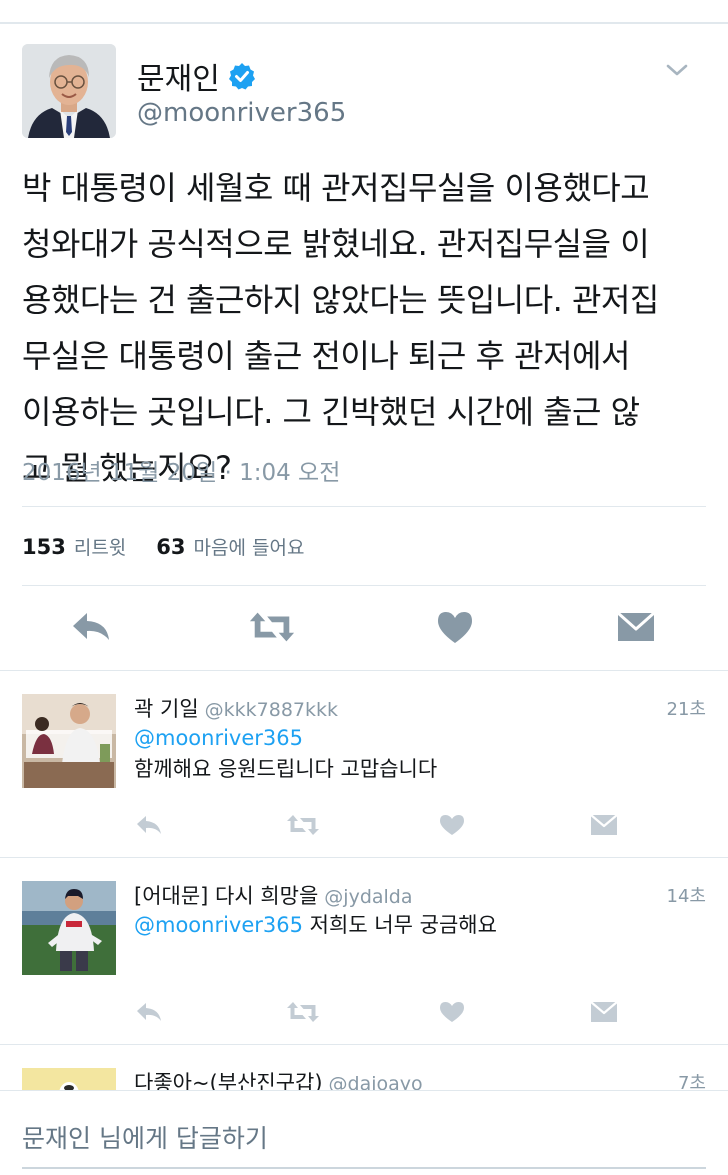 The height and width of the screenshot is (1175, 728). Describe the element at coordinates (364, 1132) in the screenshot. I see `reply-composer: 문재인 님에게 답글하기` at that location.